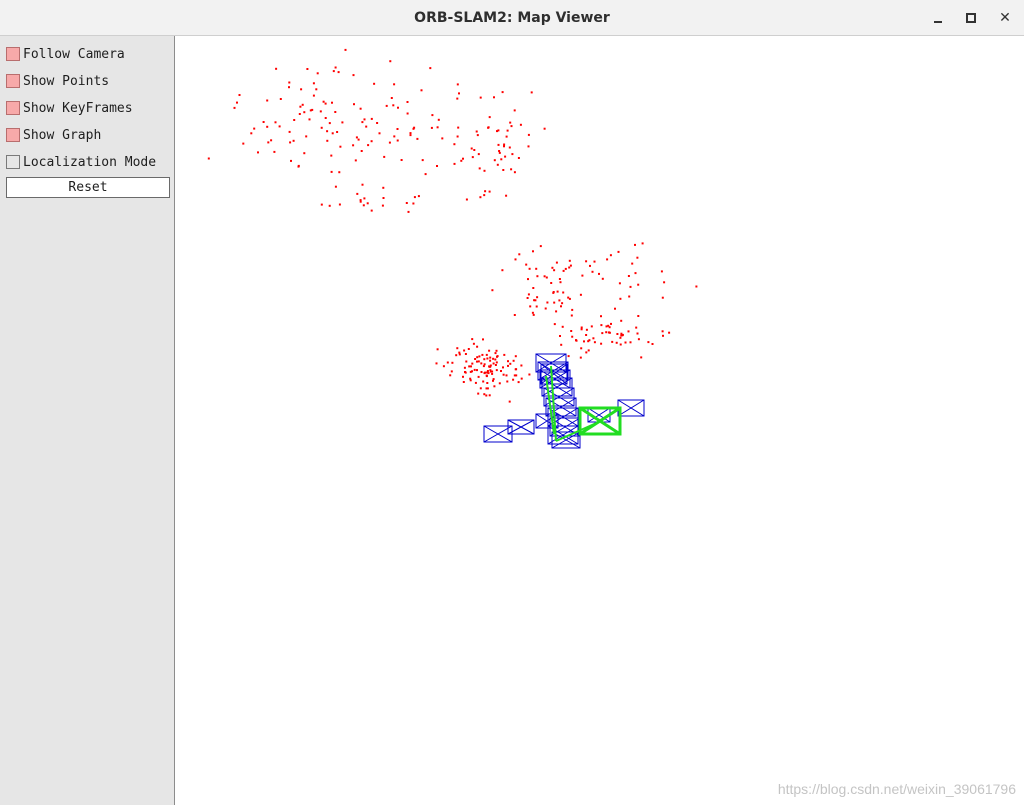 Image resolution: width=1024 pixels, height=805 pixels. Describe the element at coordinates (81, 162) in the screenshot. I see `localization-mode-option: Localization Mode` at that location.